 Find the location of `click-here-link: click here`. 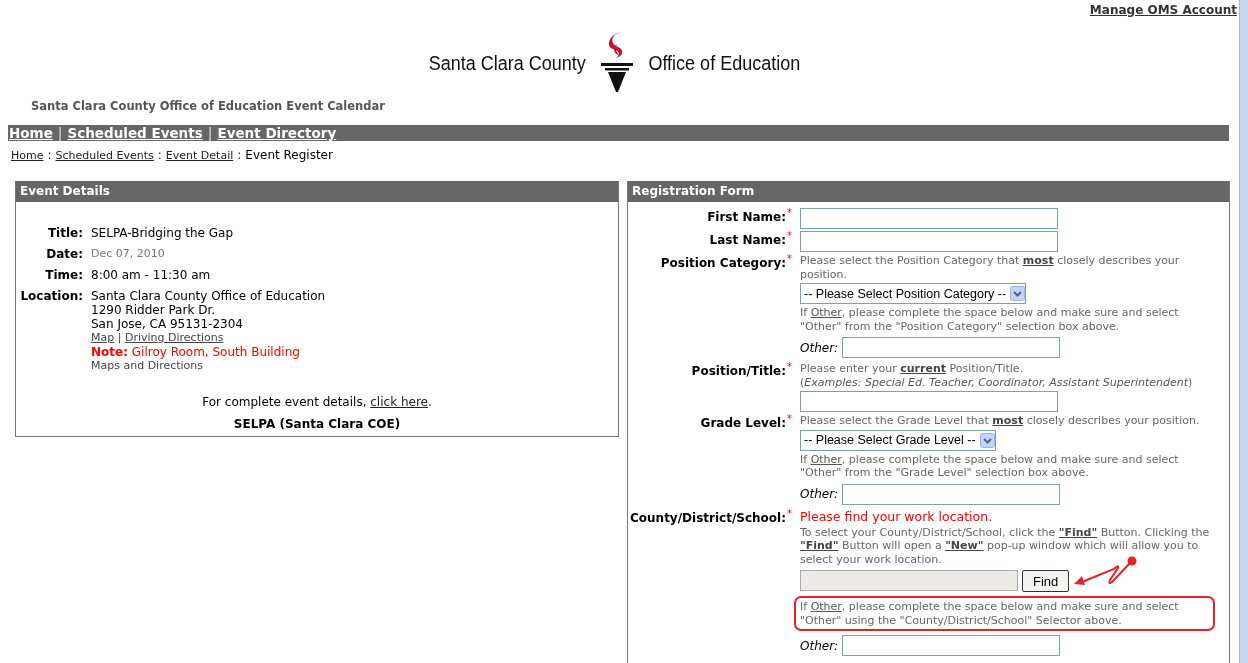

click-here-link: click here is located at coordinates (399, 402).